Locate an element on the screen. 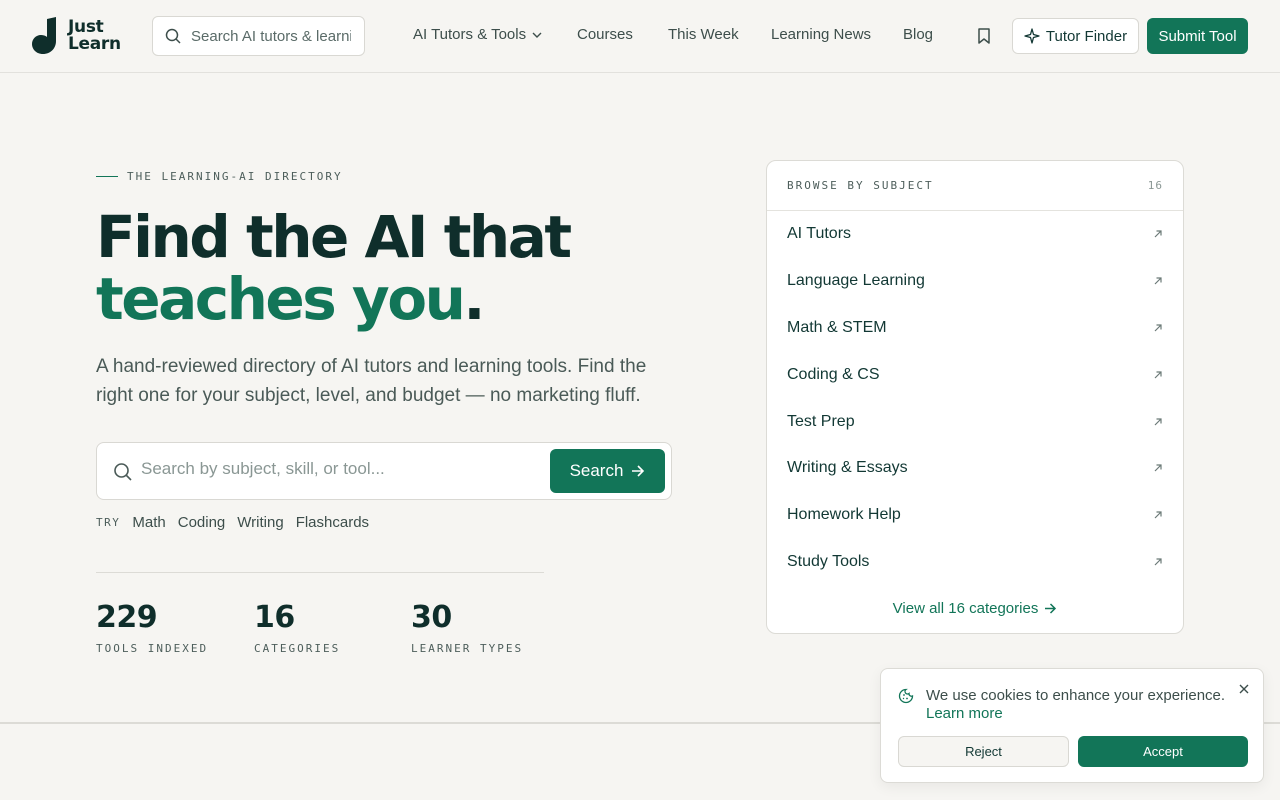 The image size is (1280, 800). nav-blog: Blog is located at coordinates (918, 34).